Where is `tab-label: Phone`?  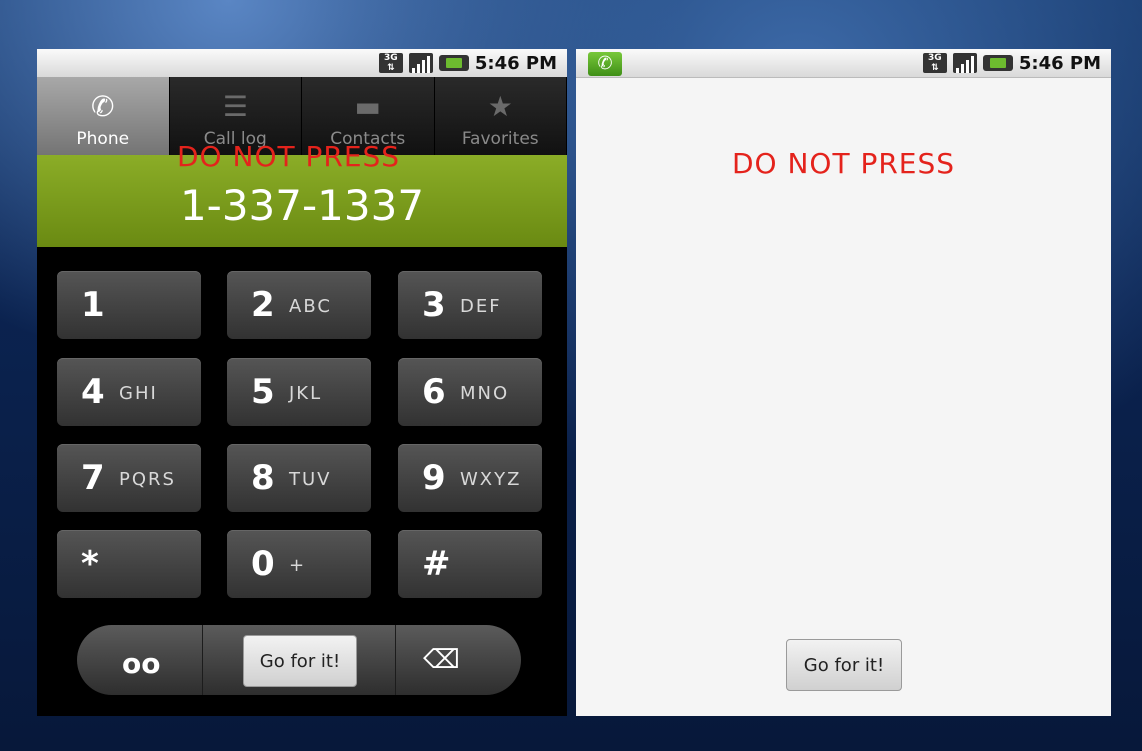
tab-label: Phone is located at coordinates (103, 139).